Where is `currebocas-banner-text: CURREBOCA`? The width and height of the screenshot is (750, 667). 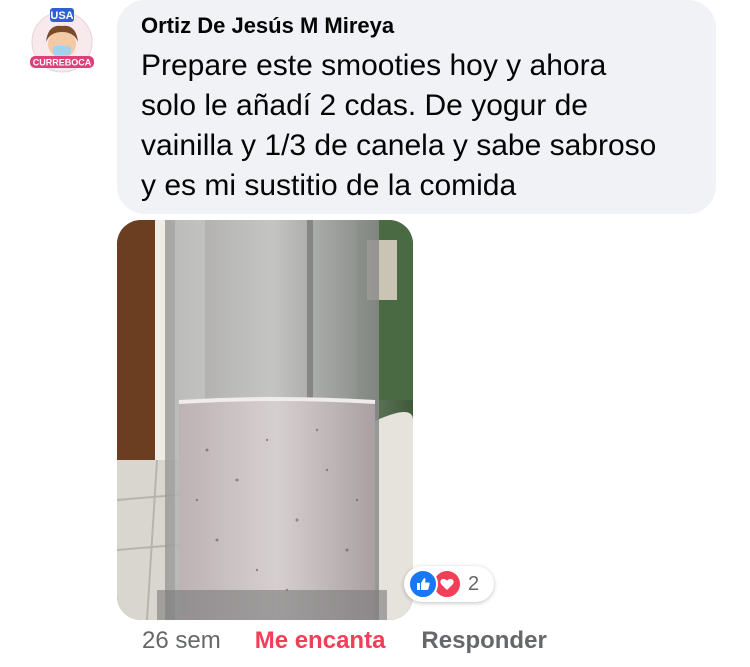 currebocas-banner-text: CURREBOCA is located at coordinates (62, 63).